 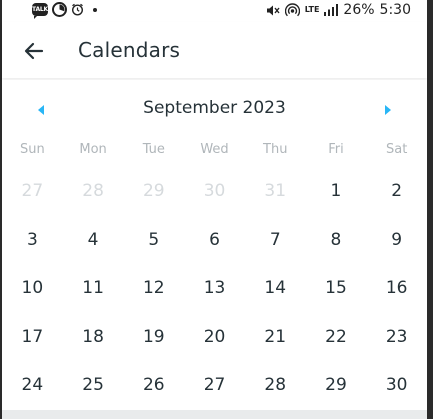 I want to click on status-bar: TALK LTE 26% 5:30, so click(x=214, y=11).